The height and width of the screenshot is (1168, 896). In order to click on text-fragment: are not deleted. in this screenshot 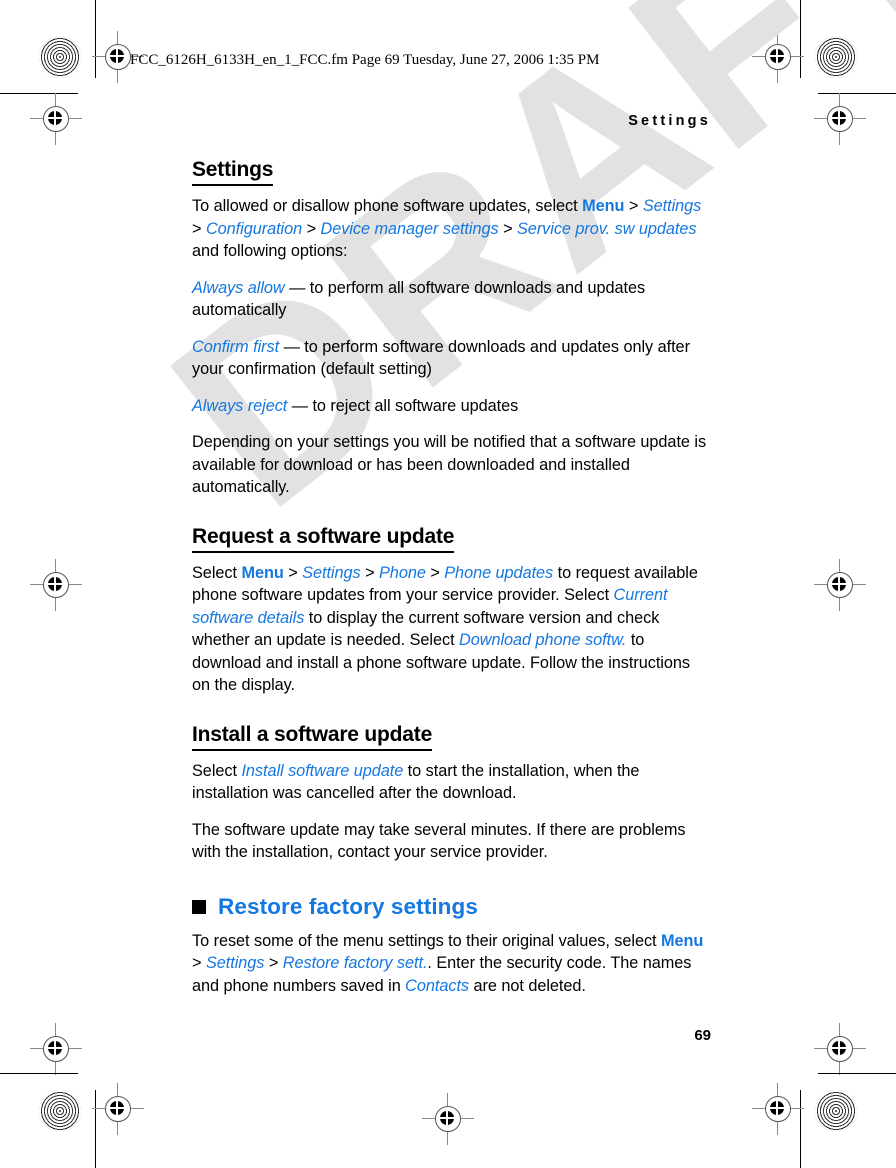, I will do `click(527, 985)`.